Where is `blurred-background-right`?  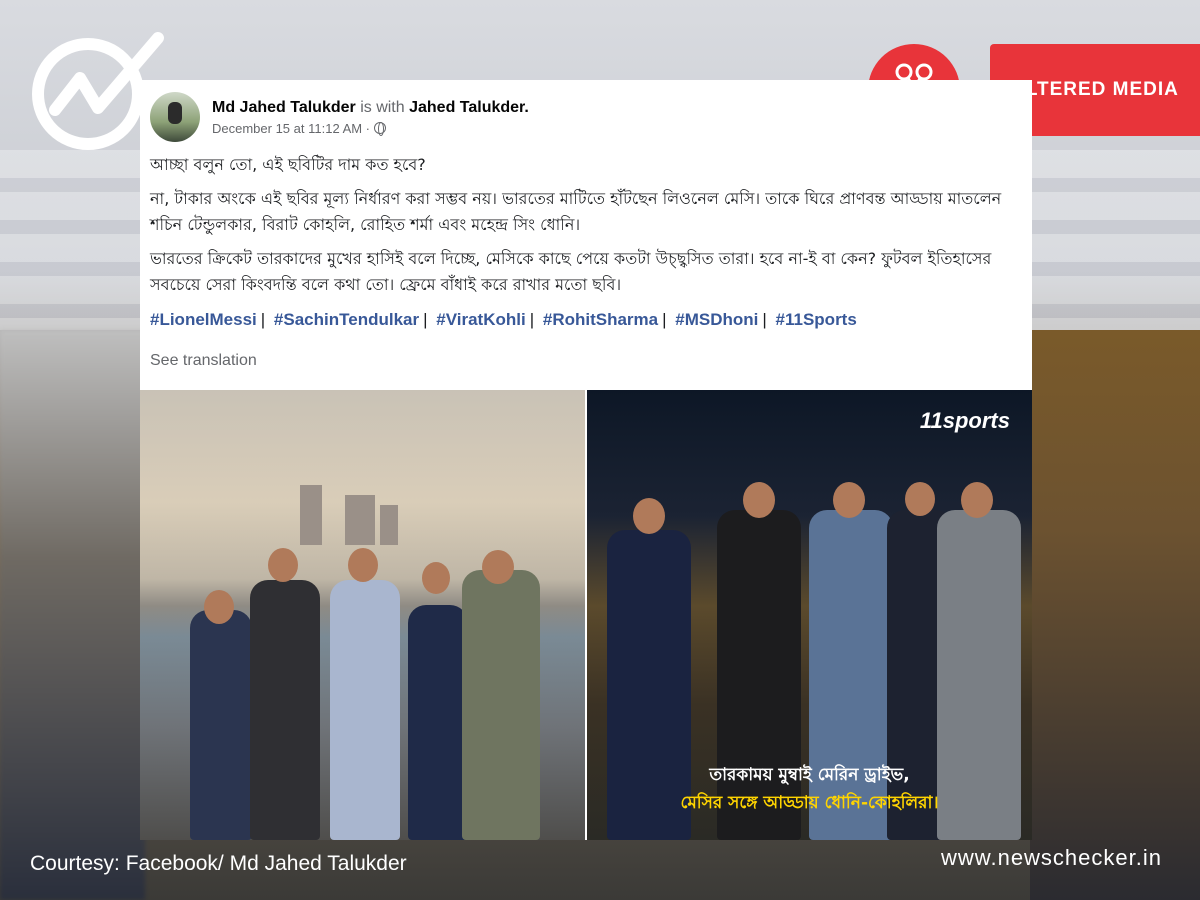 blurred-background-right is located at coordinates (1115, 615).